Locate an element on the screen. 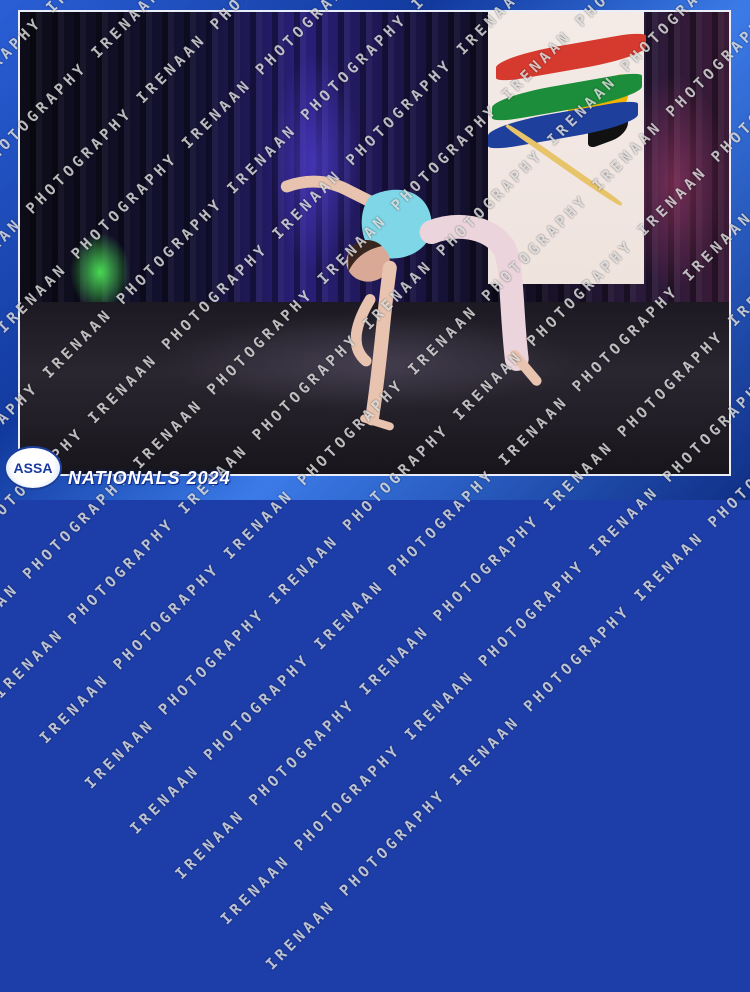 The width and height of the screenshot is (750, 992). event-title: NATIONALS 2024 is located at coordinates (149, 478).